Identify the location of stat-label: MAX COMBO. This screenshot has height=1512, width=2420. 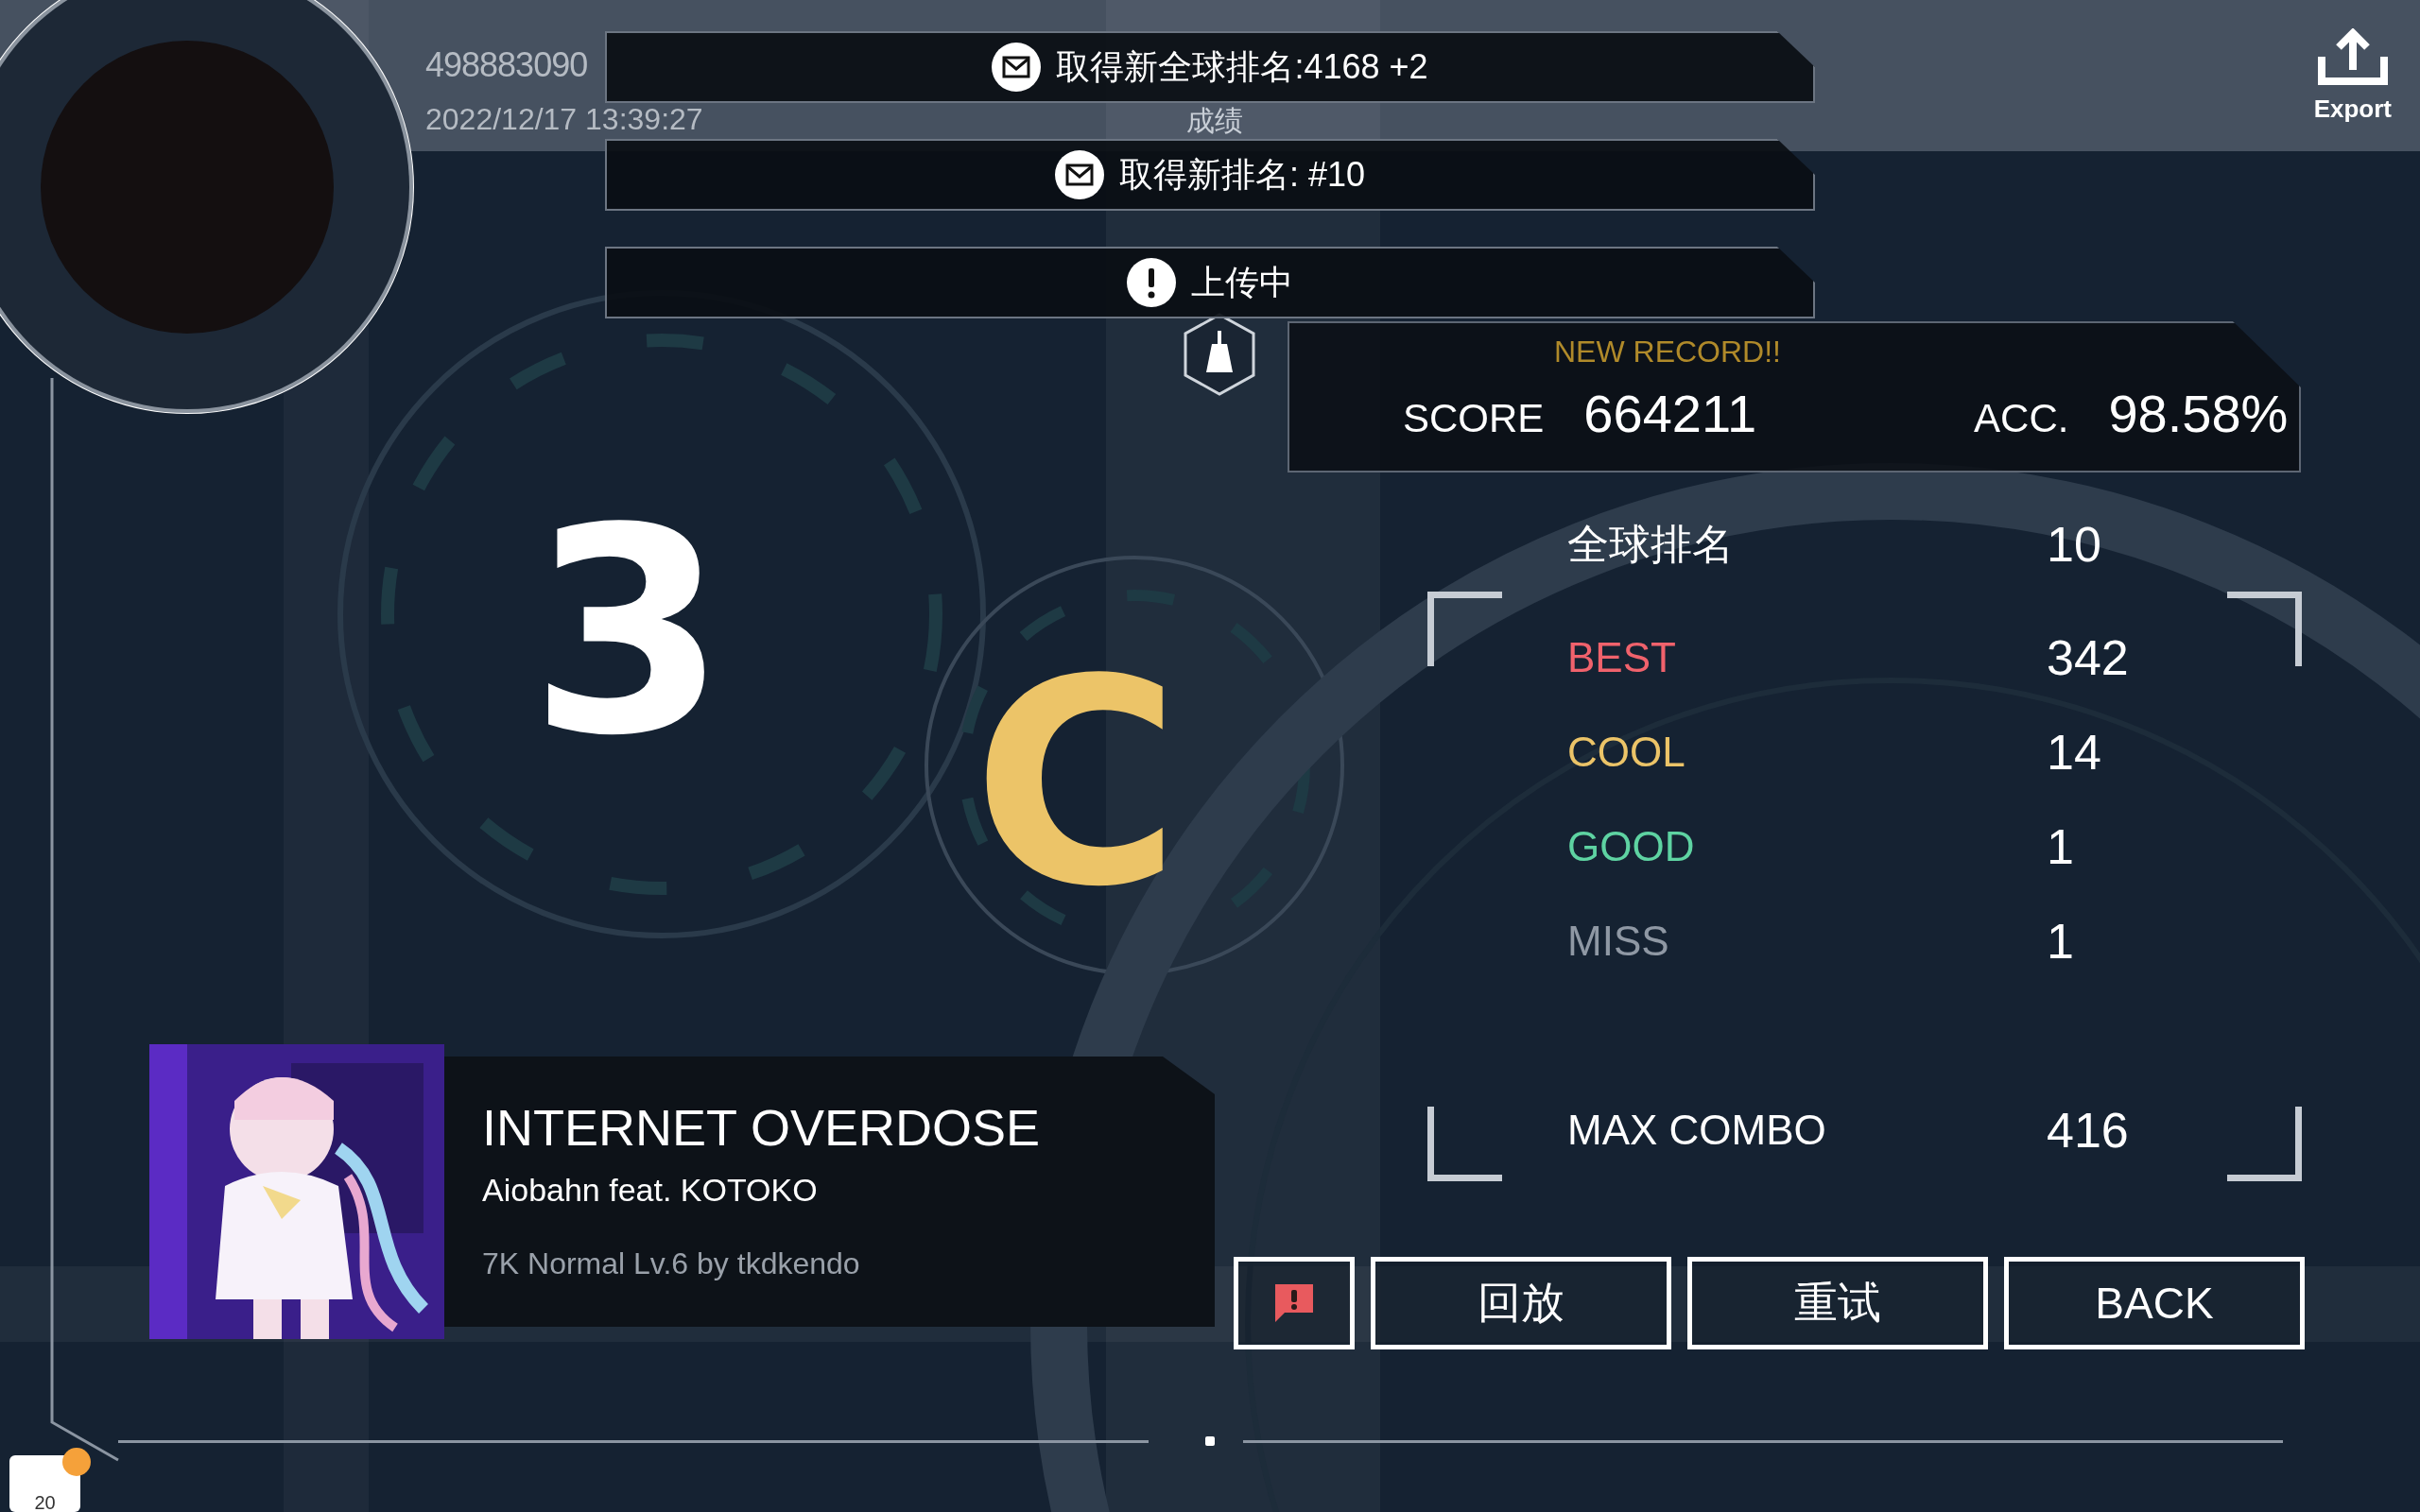
(1697, 1130).